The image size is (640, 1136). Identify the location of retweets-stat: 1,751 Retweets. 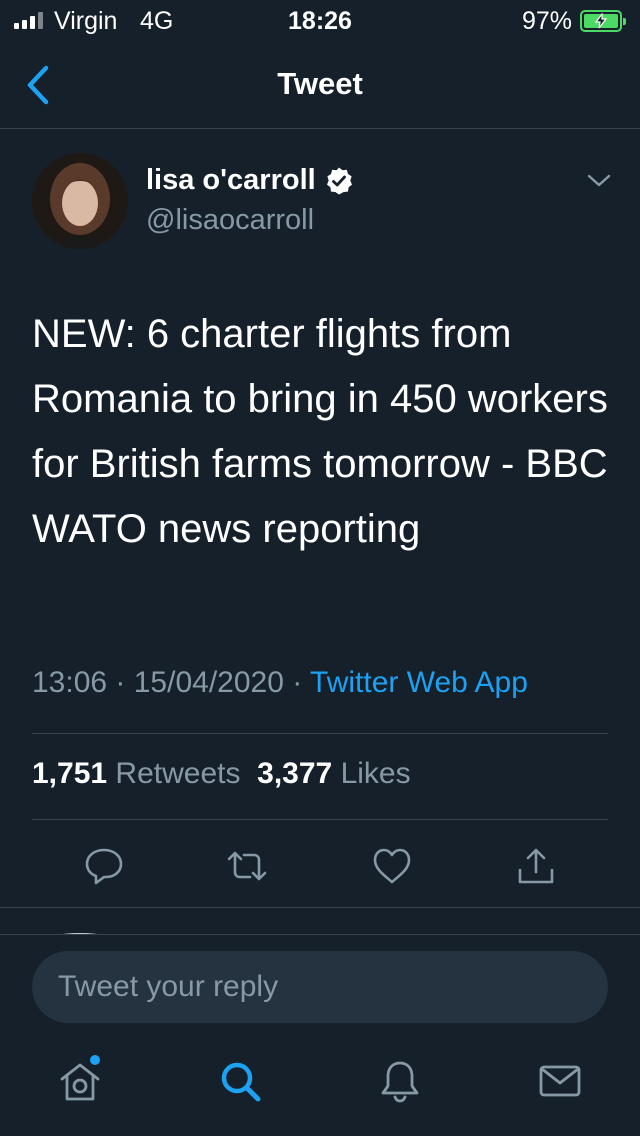
(136, 773).